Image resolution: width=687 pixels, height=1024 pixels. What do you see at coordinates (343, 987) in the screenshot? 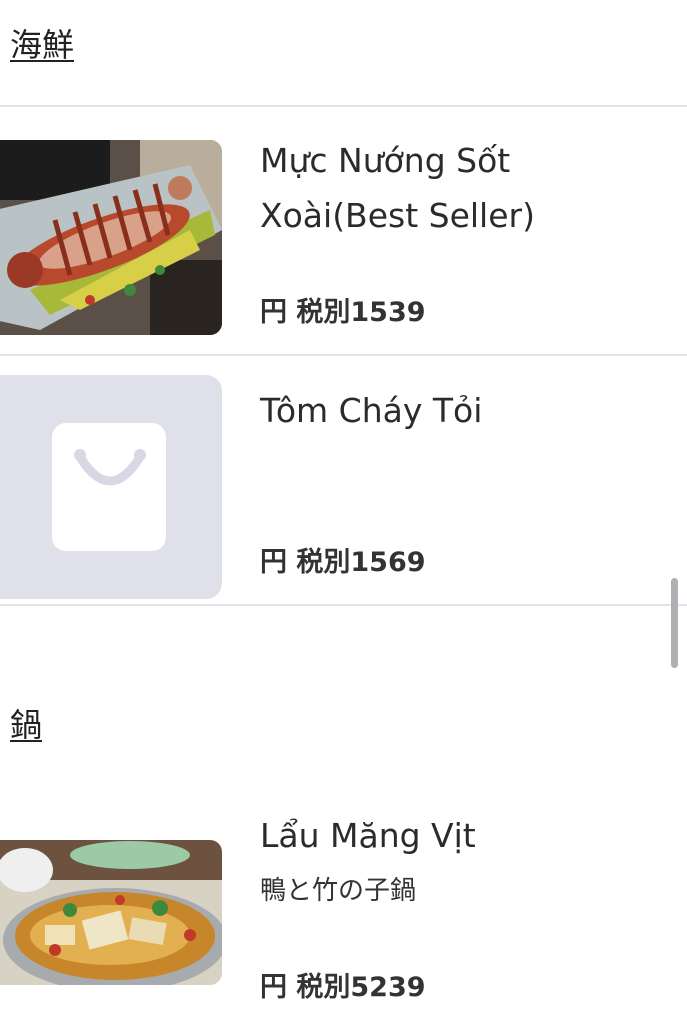
I see `item-price: 円 税別5239` at bounding box center [343, 987].